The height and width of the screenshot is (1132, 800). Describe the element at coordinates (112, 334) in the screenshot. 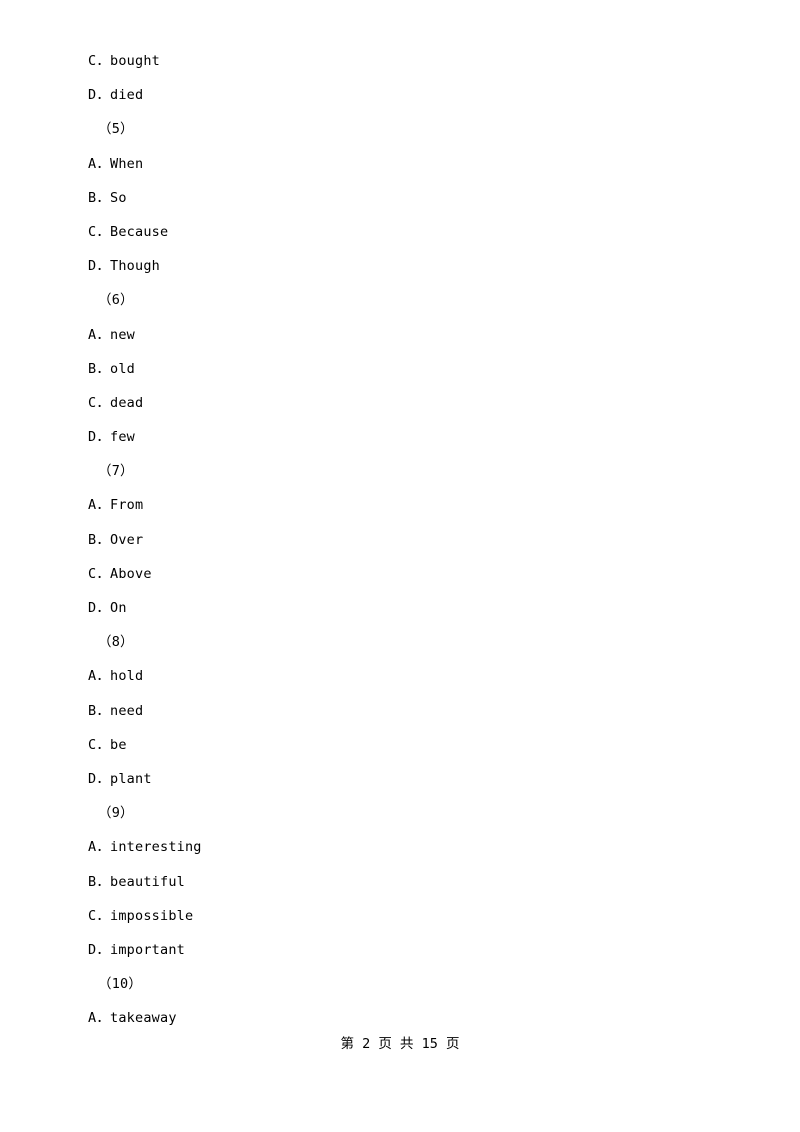

I see `answer-option: A．new` at that location.